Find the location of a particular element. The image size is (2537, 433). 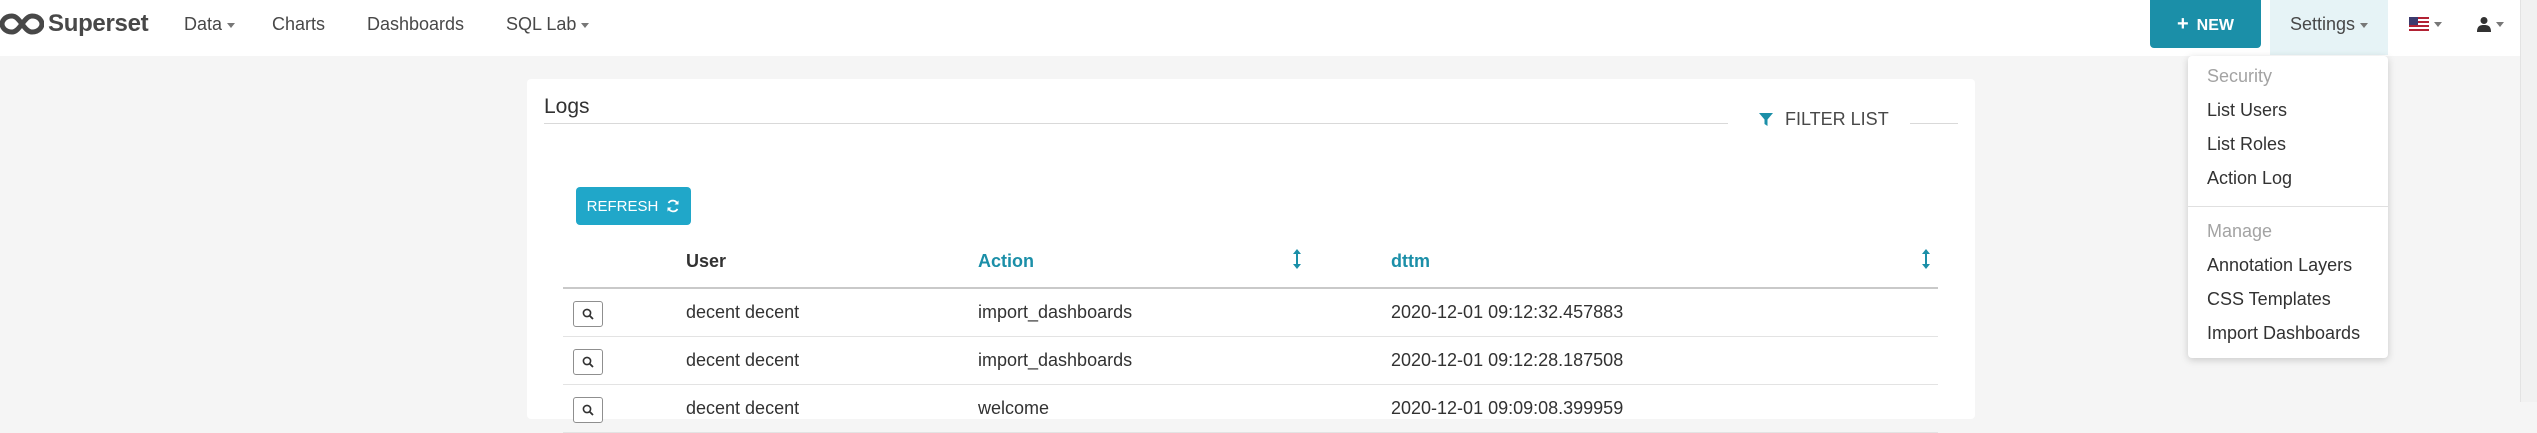

page-title: Logs is located at coordinates (567, 106).